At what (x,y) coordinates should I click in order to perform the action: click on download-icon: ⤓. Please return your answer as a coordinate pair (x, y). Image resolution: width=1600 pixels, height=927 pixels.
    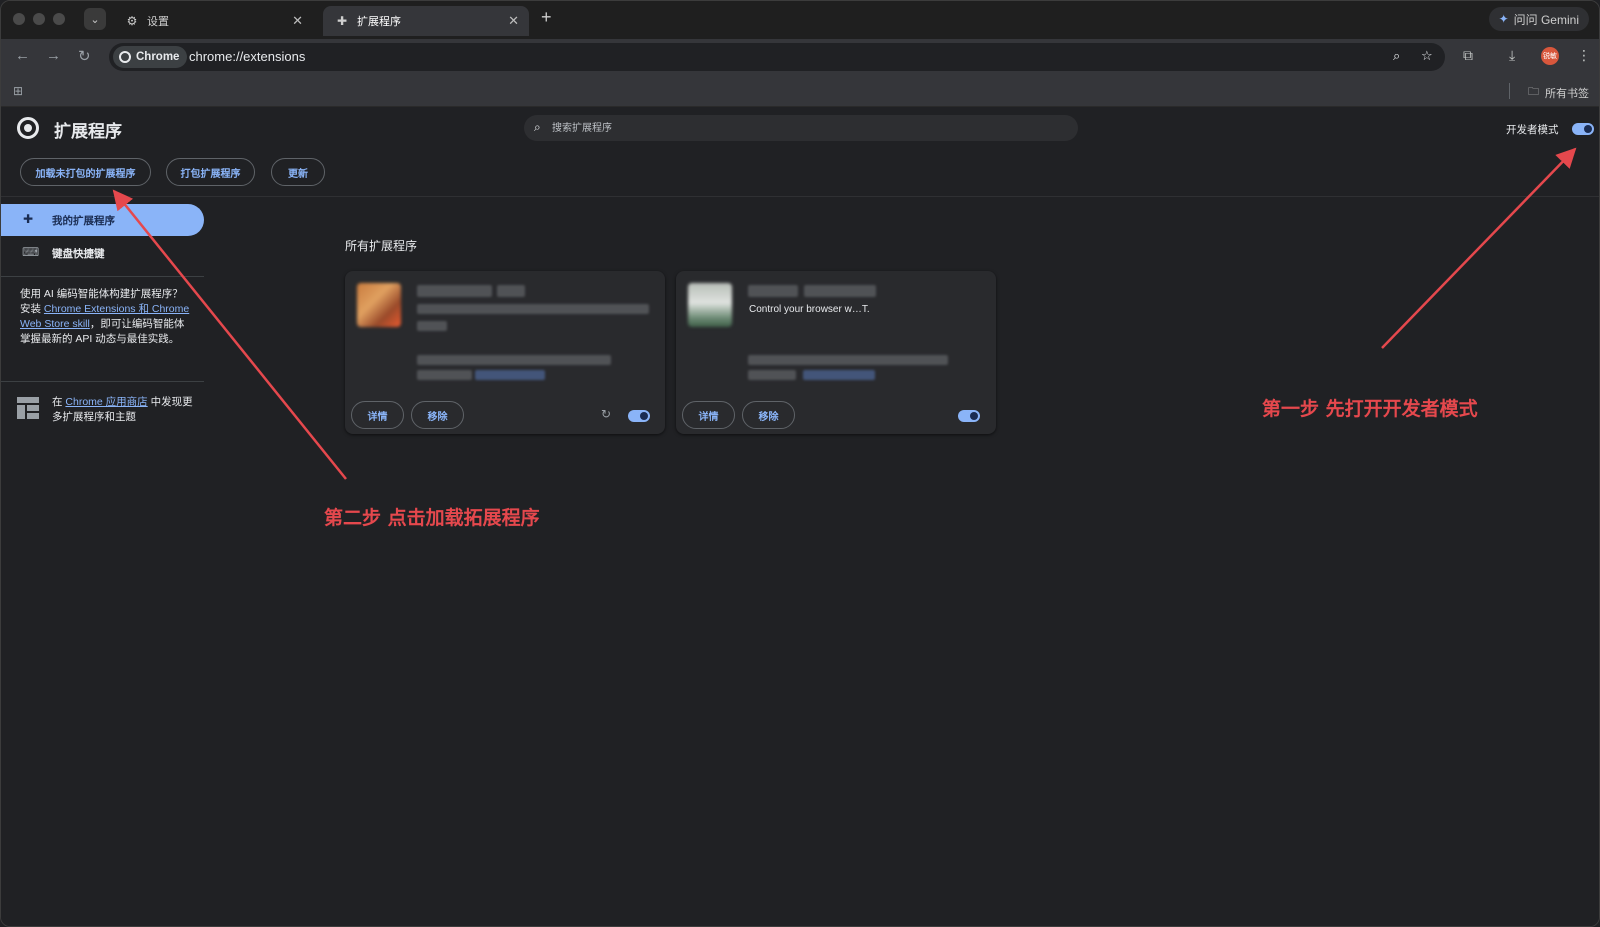
    Looking at the image, I should click on (1512, 55).